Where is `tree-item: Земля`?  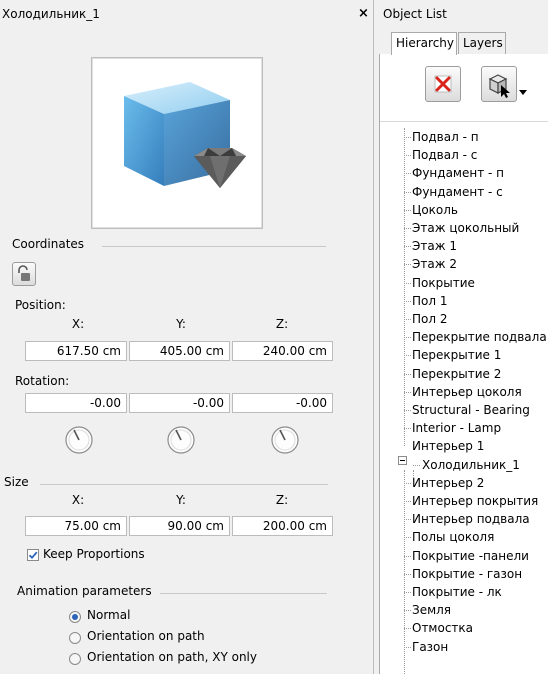
tree-item: Земля is located at coordinates (431, 610).